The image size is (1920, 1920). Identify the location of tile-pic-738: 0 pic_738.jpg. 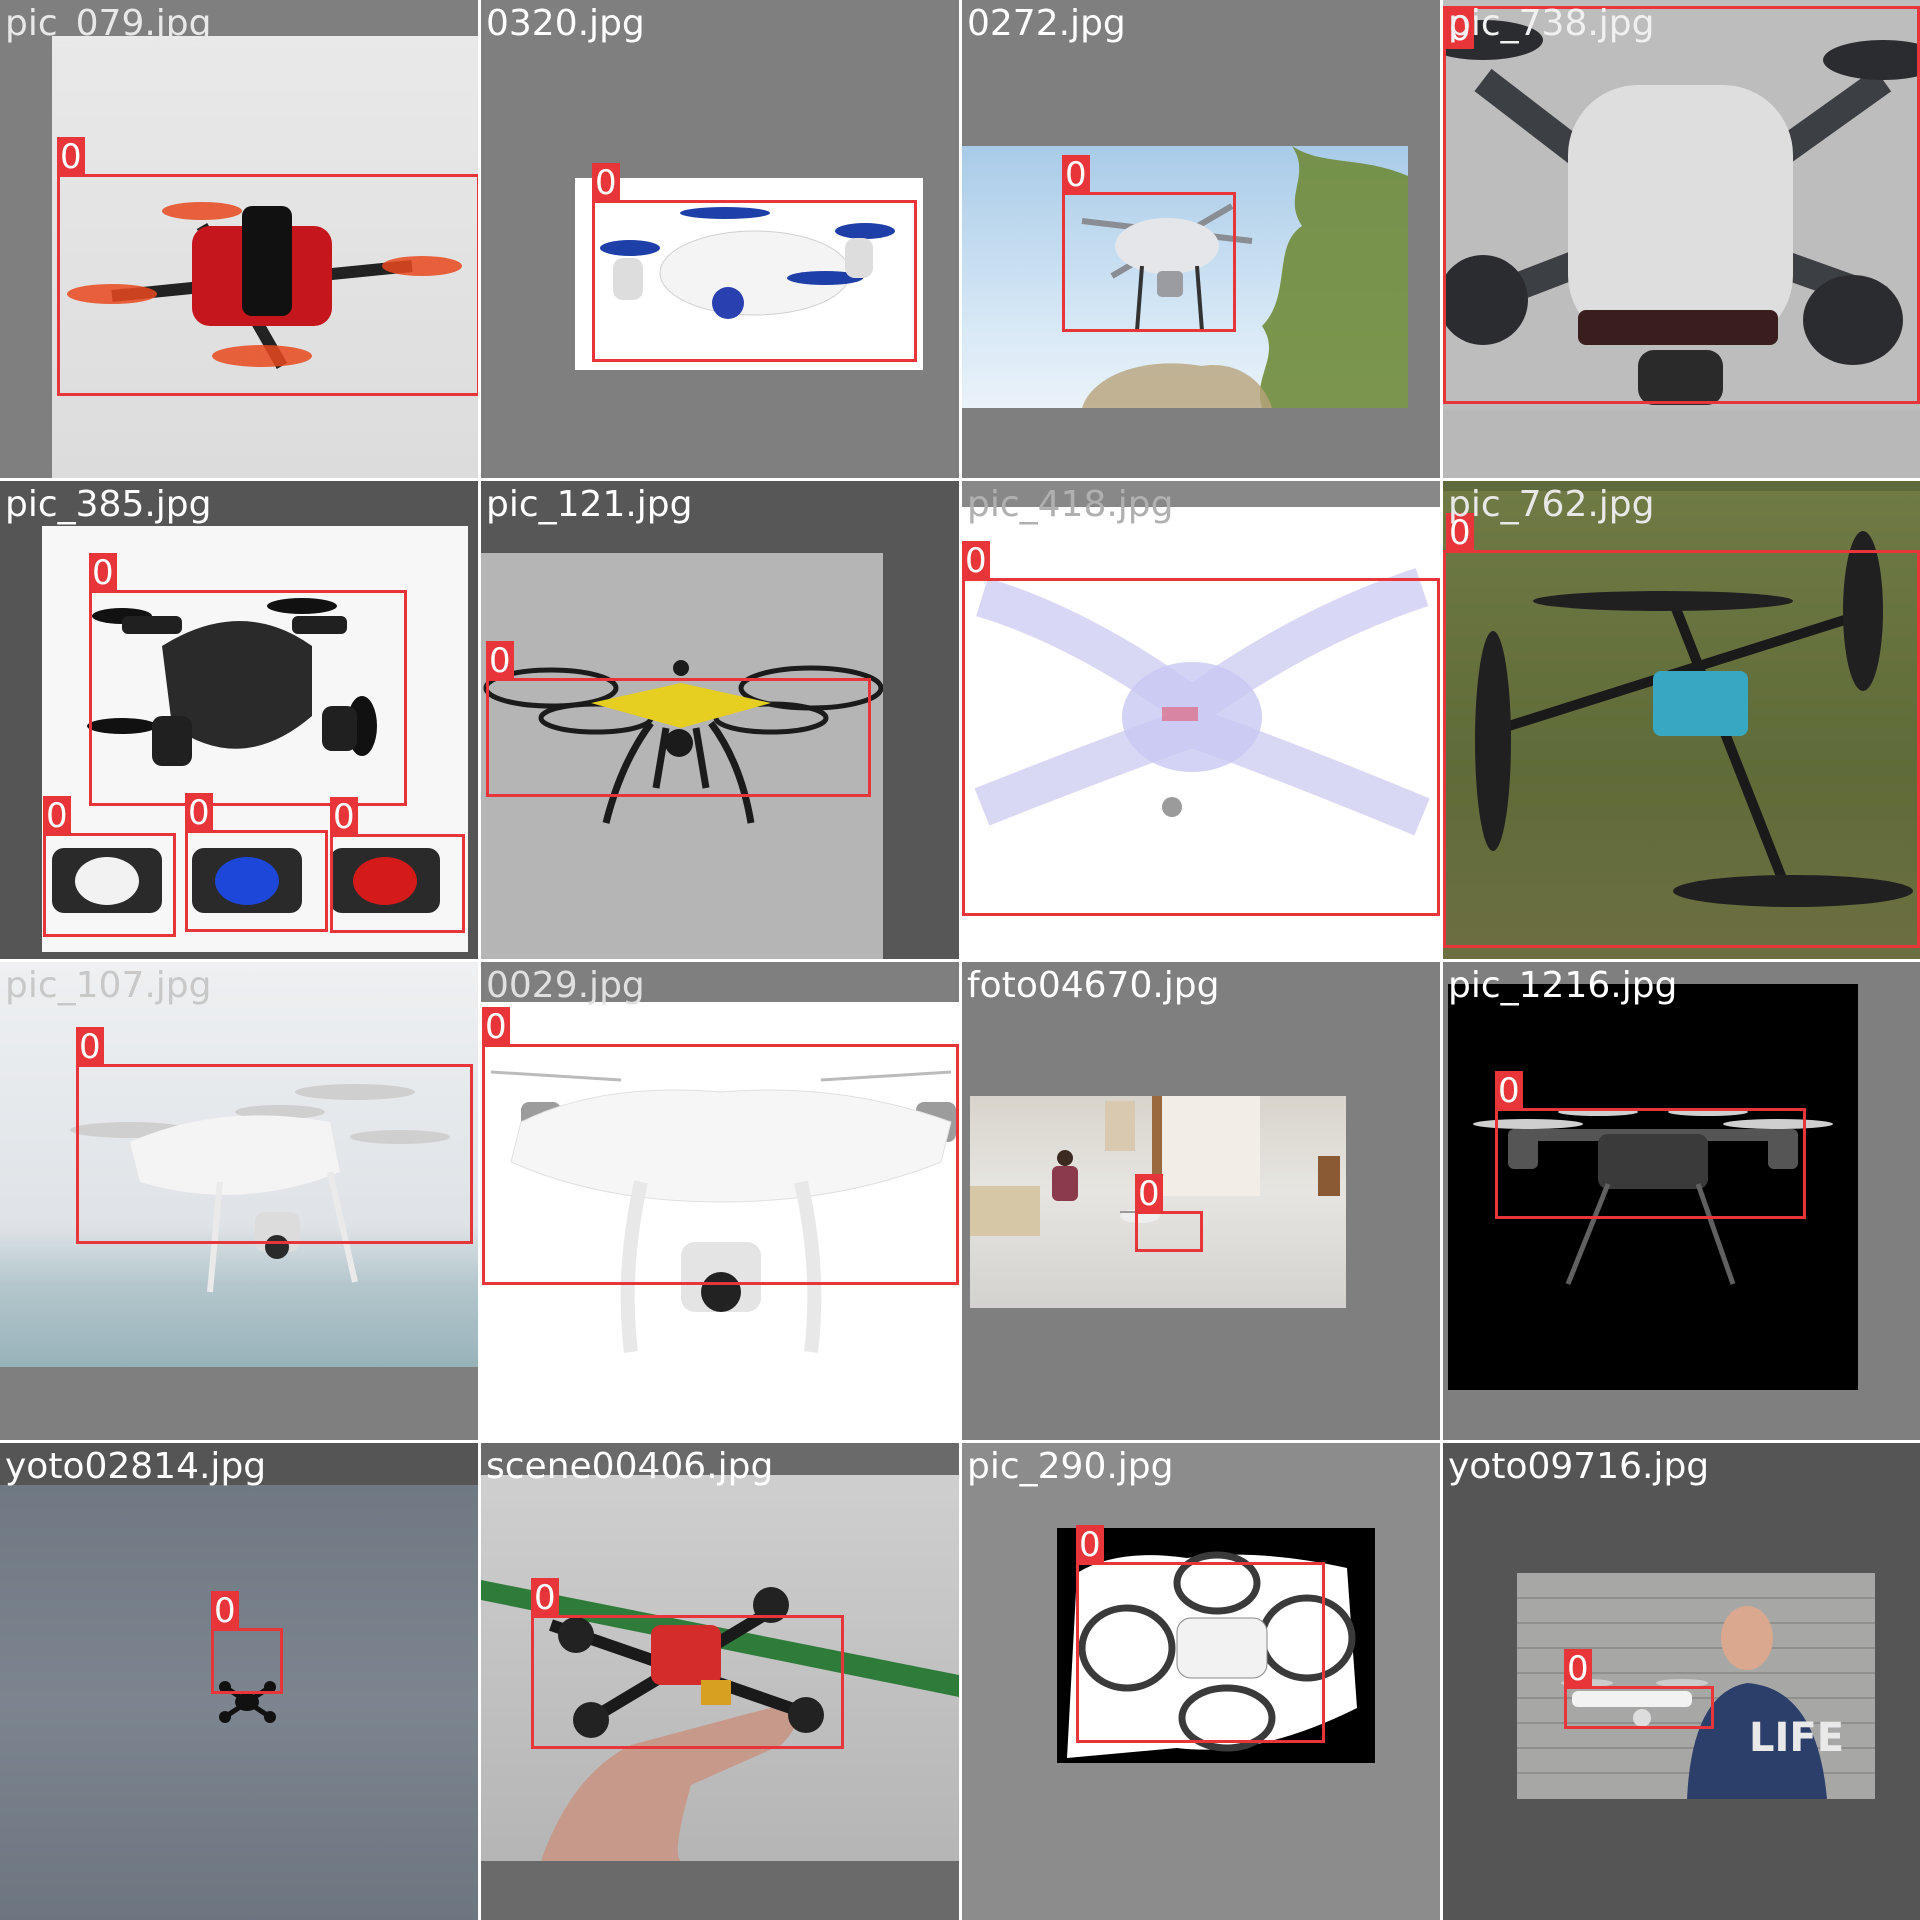
(1681, 239).